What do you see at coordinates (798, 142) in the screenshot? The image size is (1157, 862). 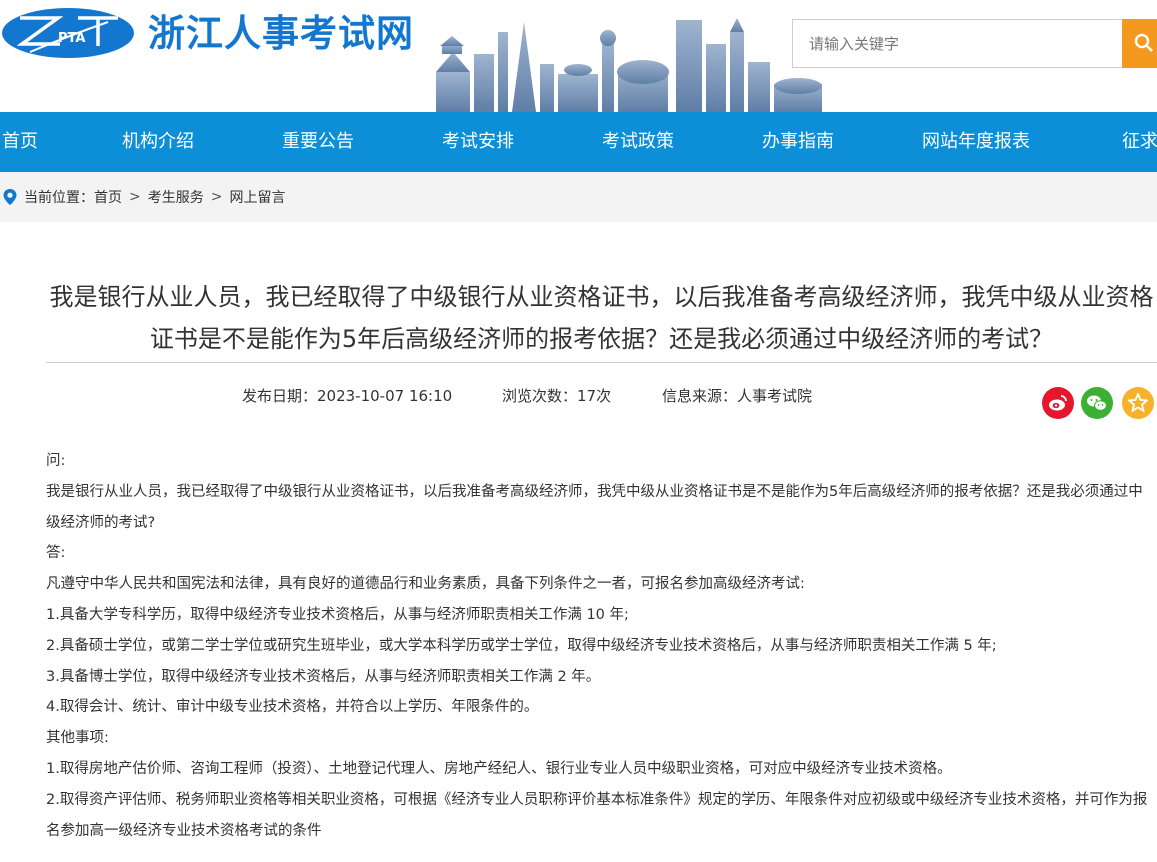 I see `nav-item-guide: 办事指南` at bounding box center [798, 142].